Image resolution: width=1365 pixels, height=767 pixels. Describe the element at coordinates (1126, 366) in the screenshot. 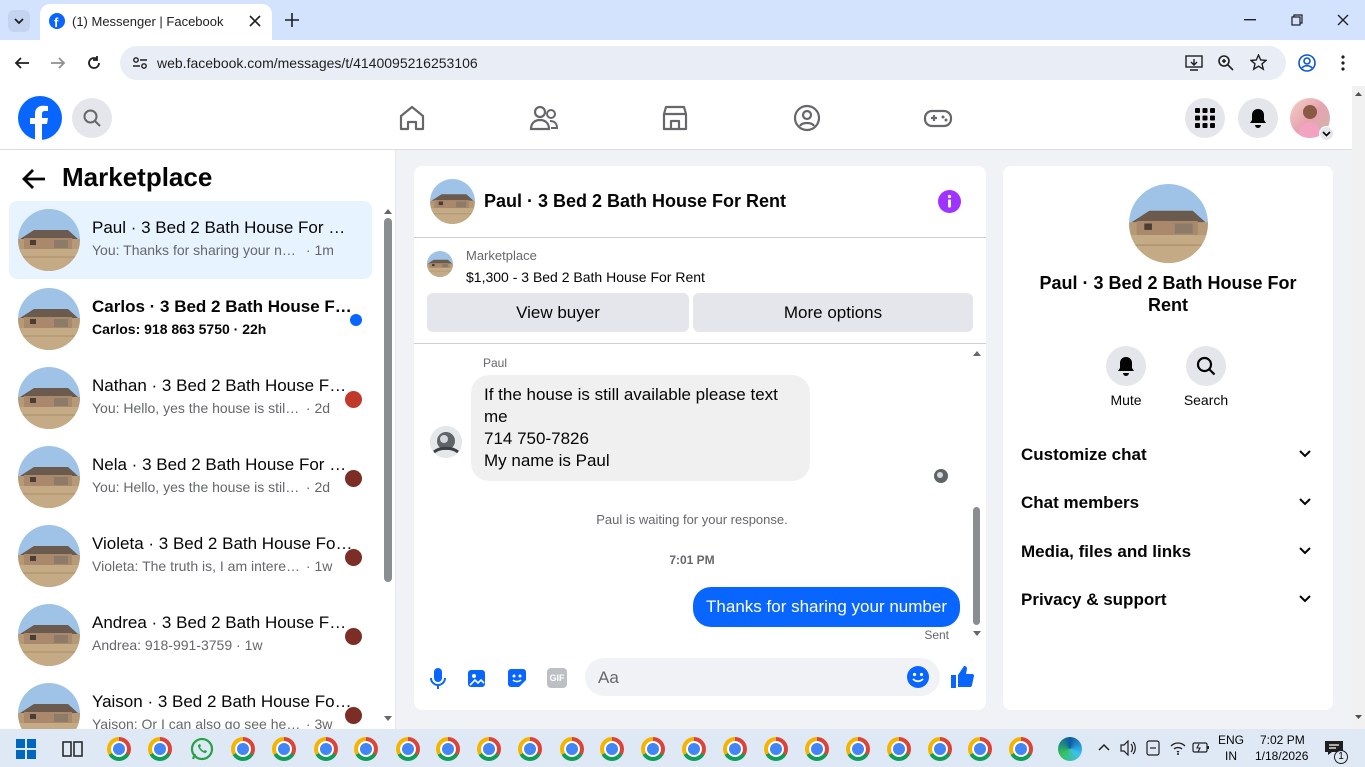

I see `mute-button` at that location.